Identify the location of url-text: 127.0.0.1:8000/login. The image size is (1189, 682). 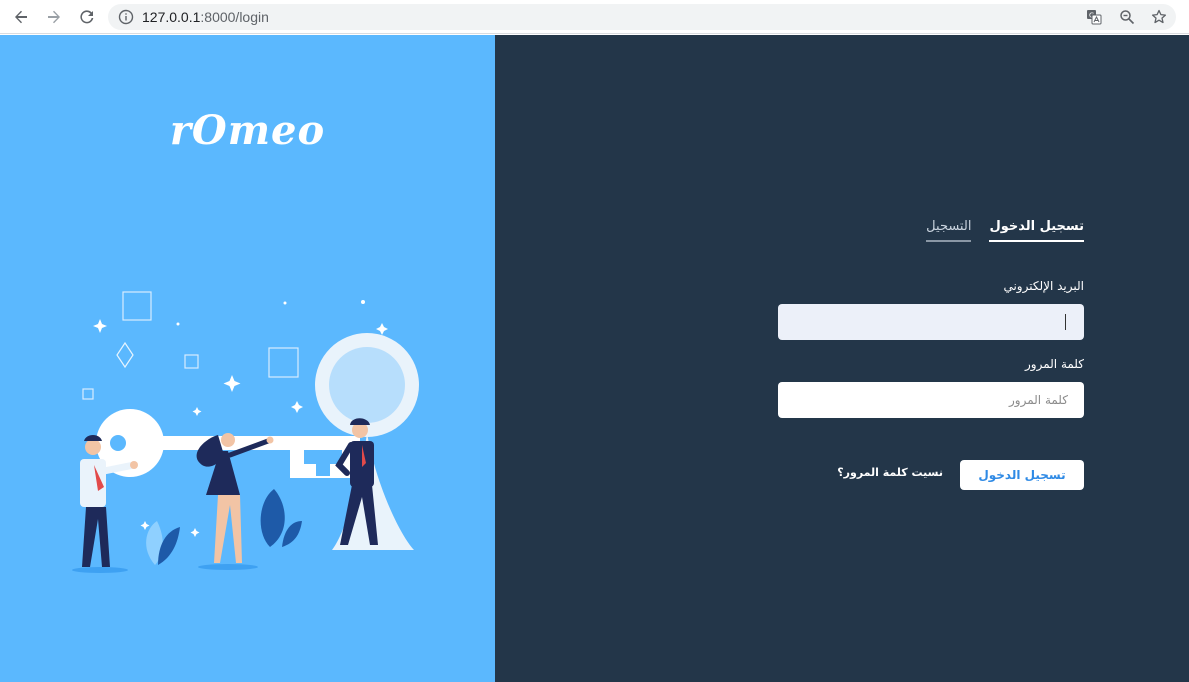
(205, 17).